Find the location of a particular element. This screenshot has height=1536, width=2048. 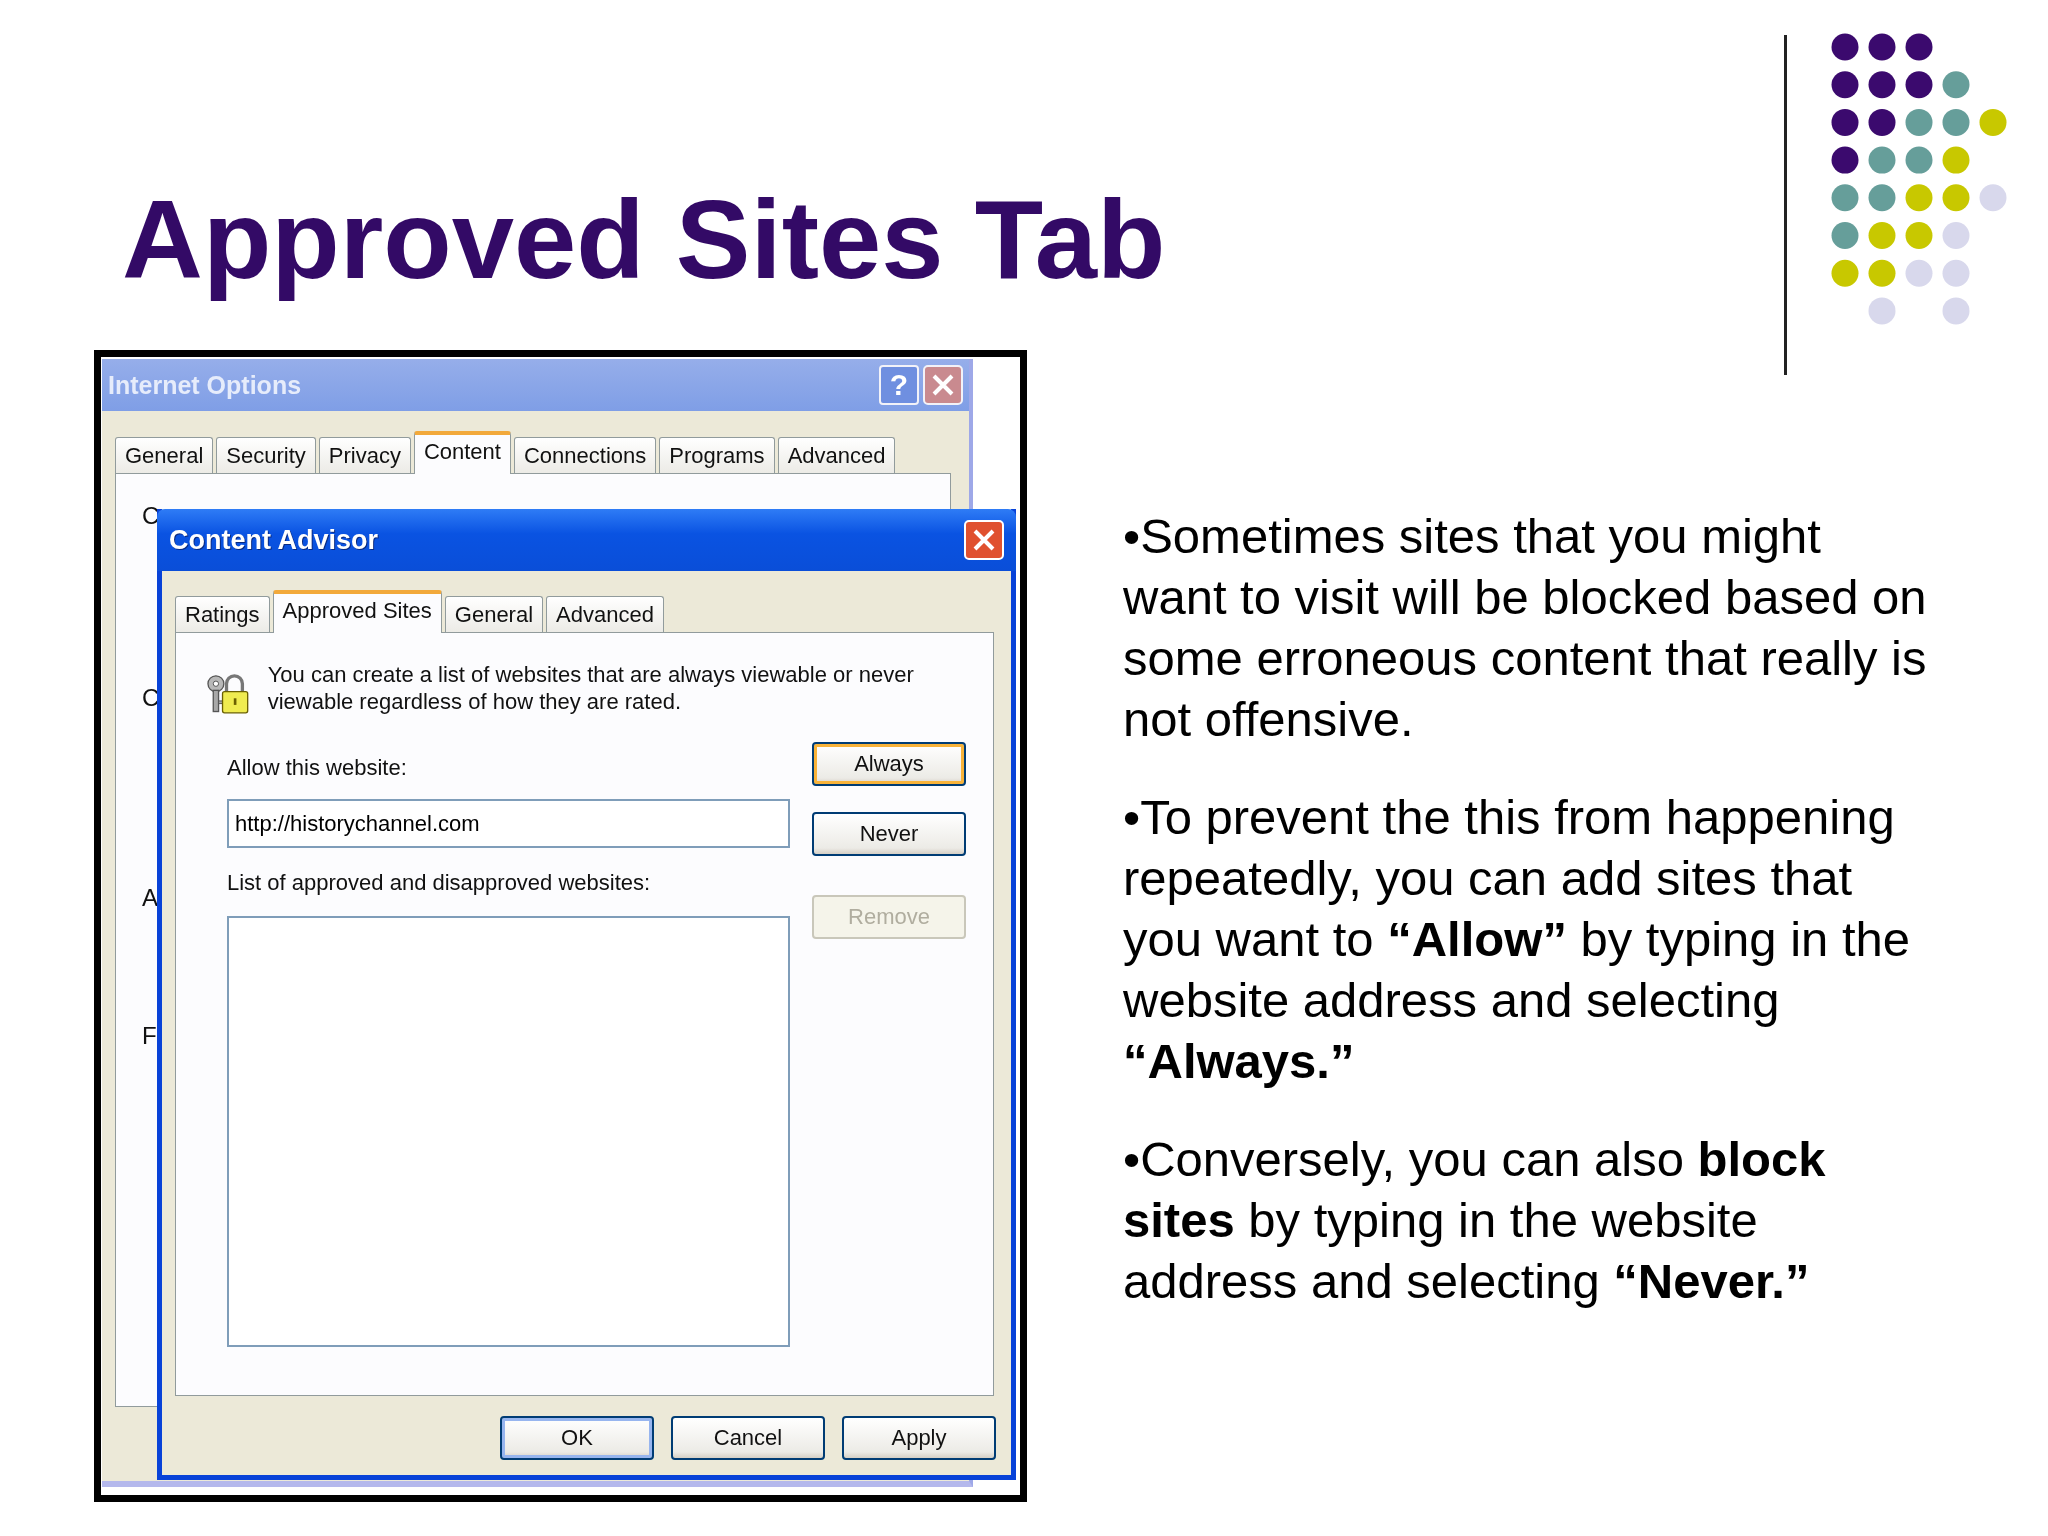

tab: Ratings is located at coordinates (222, 614).